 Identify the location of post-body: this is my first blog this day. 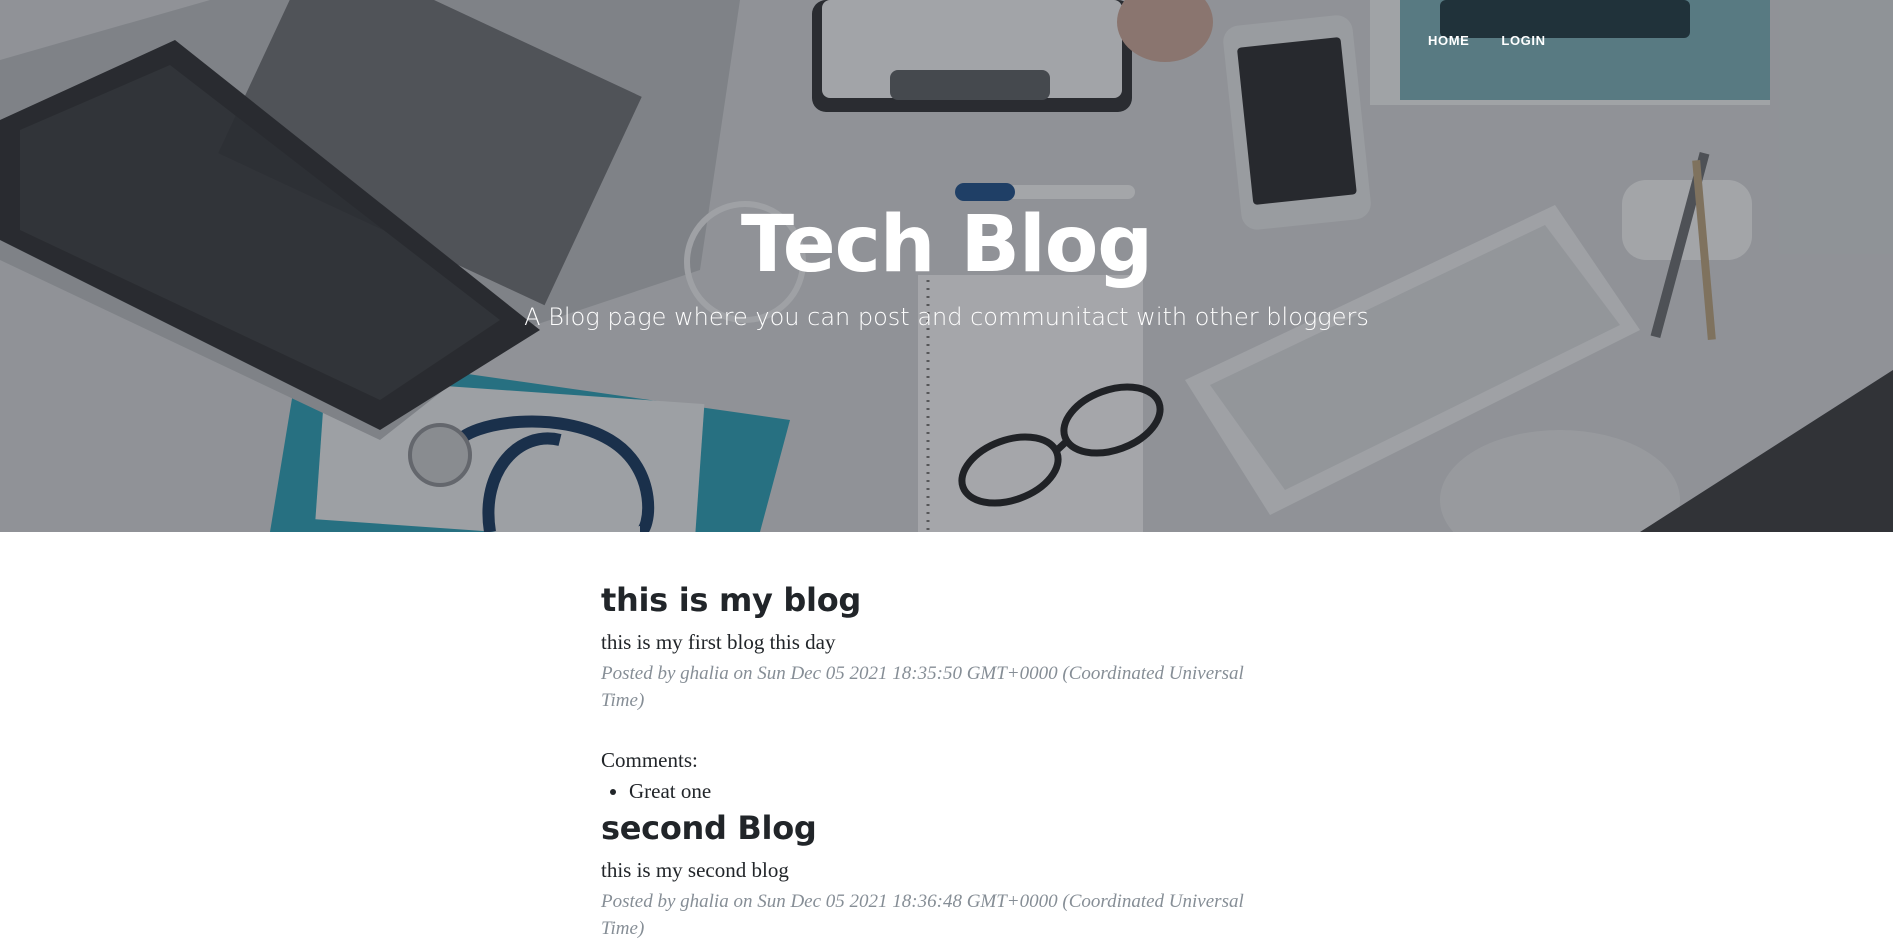
(718, 642).